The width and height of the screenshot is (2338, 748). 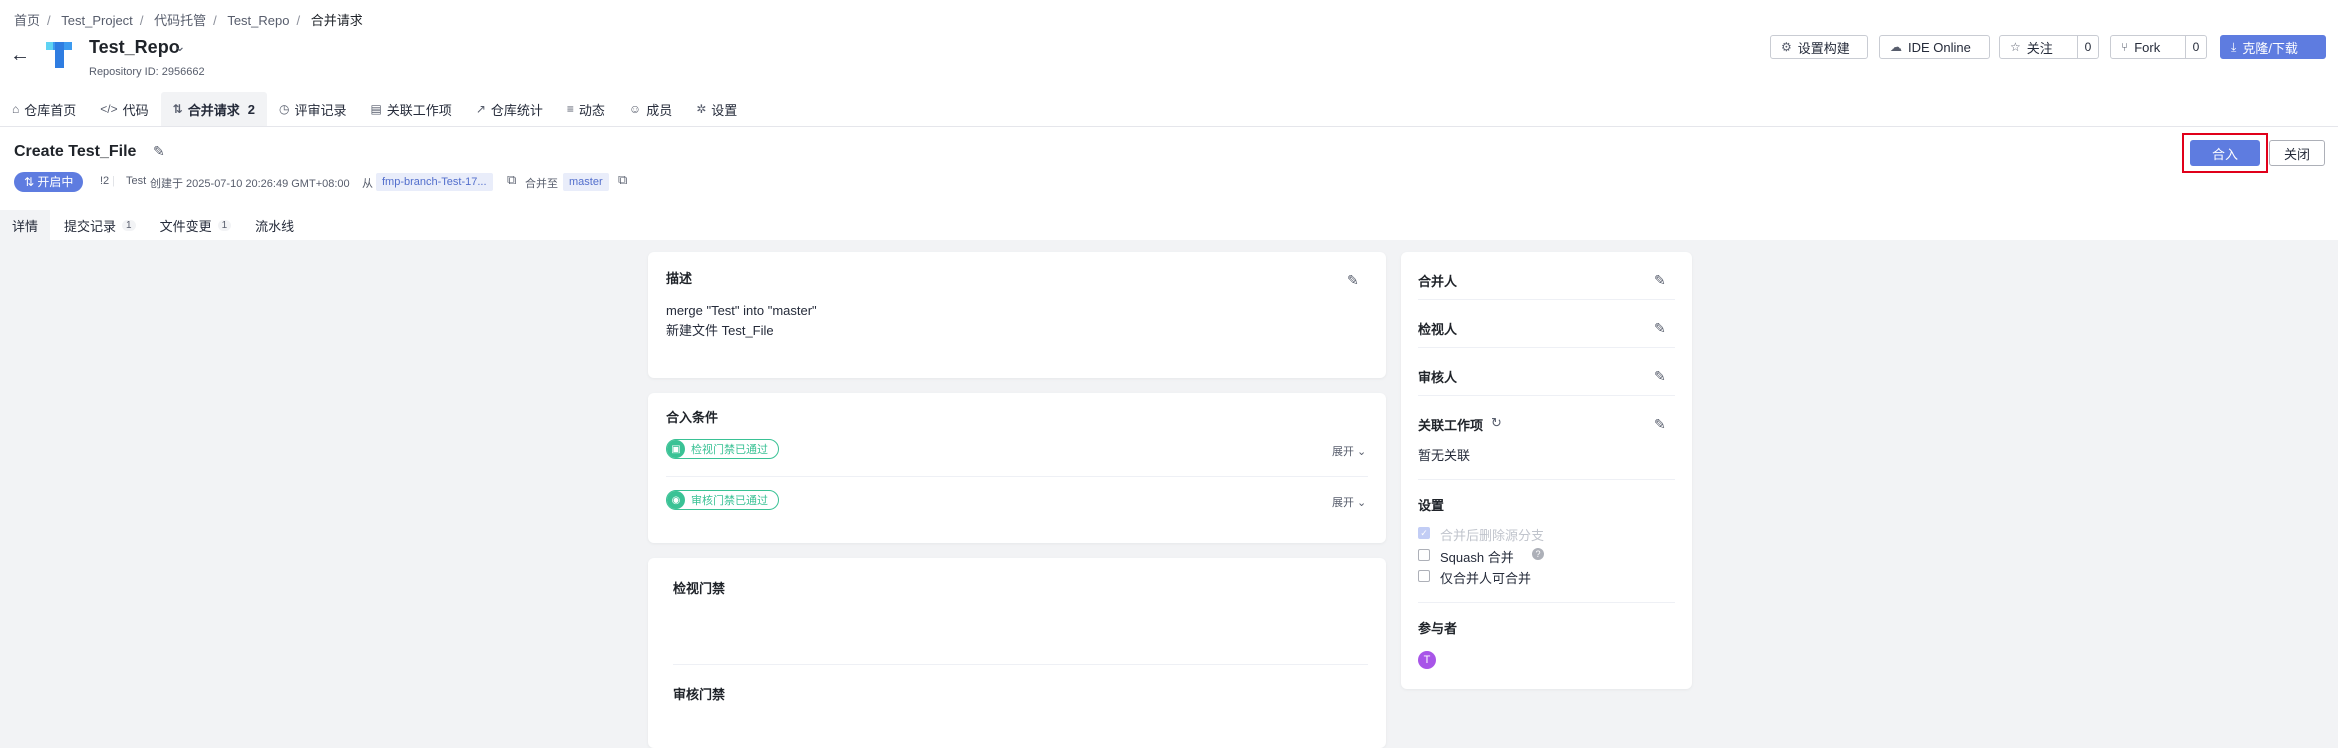 I want to click on edit-reviewer-pencil-icon: ✎, so click(x=1660, y=328).